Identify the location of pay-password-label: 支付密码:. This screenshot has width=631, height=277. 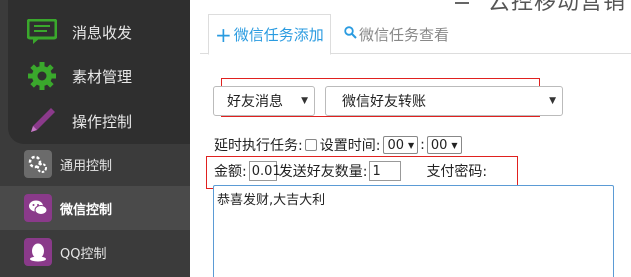
(457, 172).